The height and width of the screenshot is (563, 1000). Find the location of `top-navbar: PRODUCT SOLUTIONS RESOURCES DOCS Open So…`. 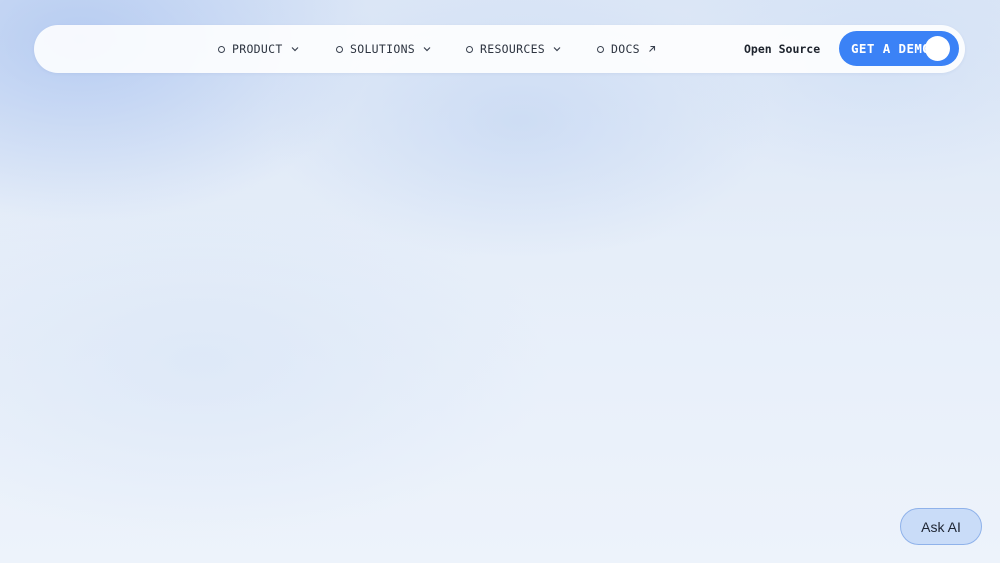

top-navbar: PRODUCT SOLUTIONS RESOURCES DOCS Open So… is located at coordinates (499, 49).